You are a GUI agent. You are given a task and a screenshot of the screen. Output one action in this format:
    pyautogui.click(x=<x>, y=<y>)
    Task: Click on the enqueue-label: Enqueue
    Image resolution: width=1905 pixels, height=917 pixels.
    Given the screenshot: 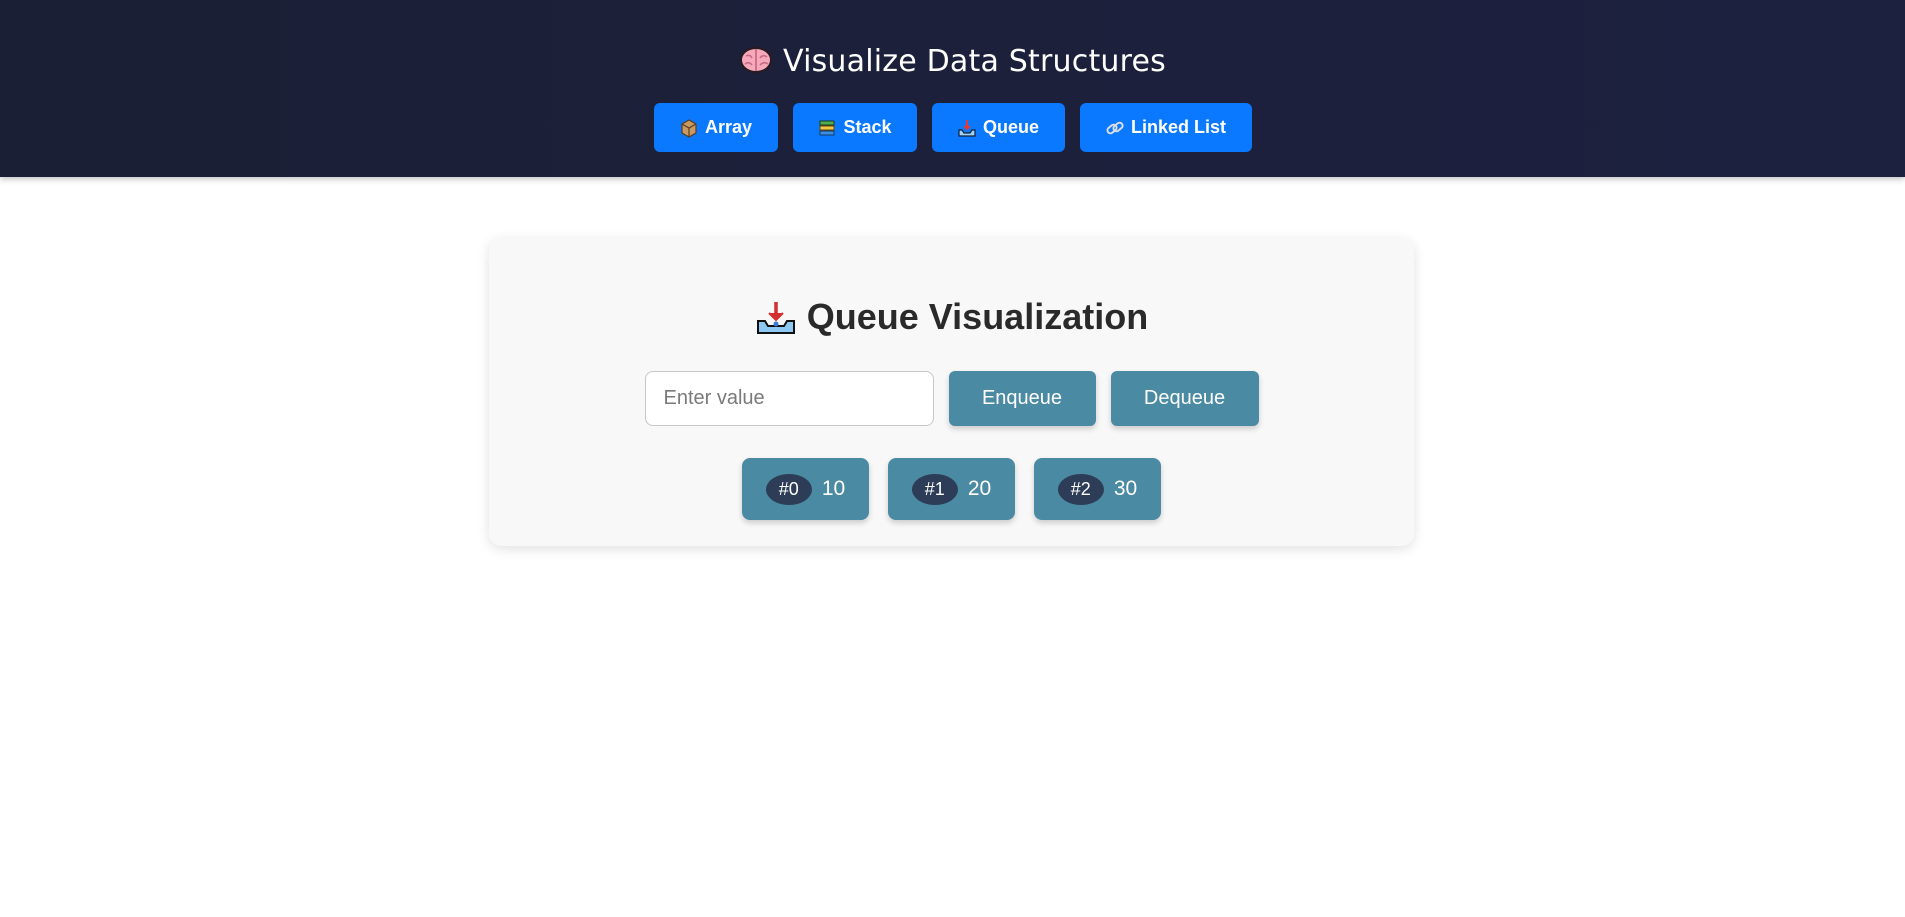 What is the action you would take?
    pyautogui.click(x=1022, y=398)
    